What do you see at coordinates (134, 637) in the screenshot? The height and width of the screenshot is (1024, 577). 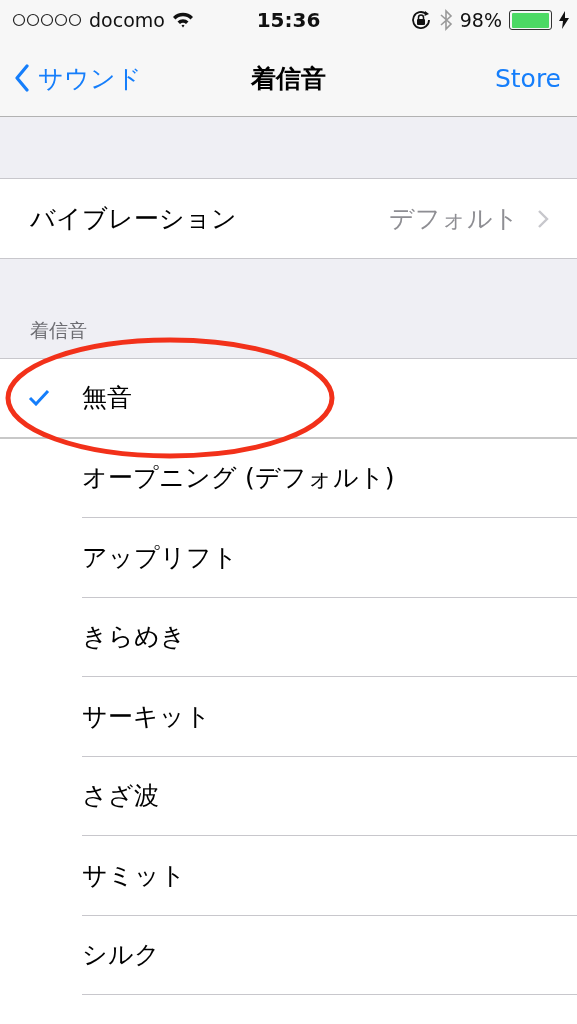 I see `ringtone-label: きらめき` at bounding box center [134, 637].